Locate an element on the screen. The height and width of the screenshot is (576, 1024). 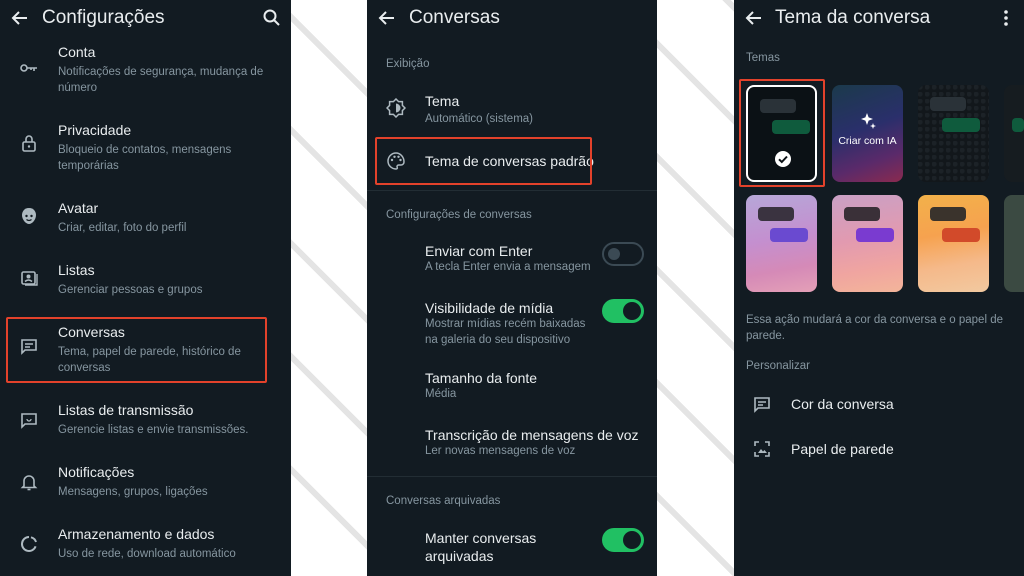
settings-topbar: Configurações is located at coordinates (145, 19).